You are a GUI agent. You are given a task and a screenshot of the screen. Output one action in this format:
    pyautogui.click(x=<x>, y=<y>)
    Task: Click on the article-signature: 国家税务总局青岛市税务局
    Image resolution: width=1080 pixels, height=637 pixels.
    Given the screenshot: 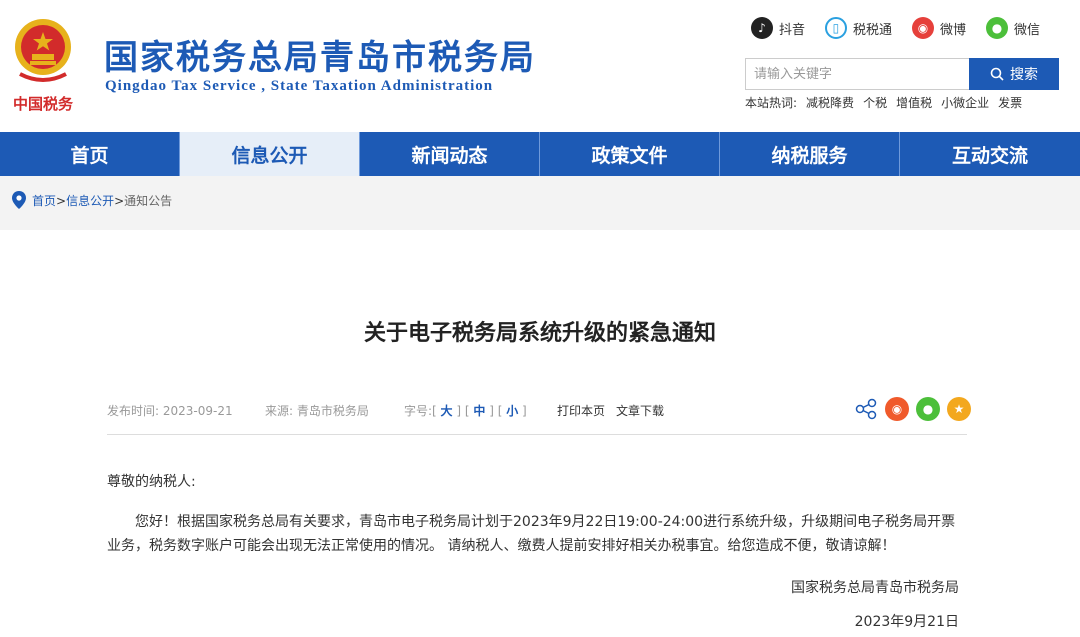 What is the action you would take?
    pyautogui.click(x=875, y=588)
    